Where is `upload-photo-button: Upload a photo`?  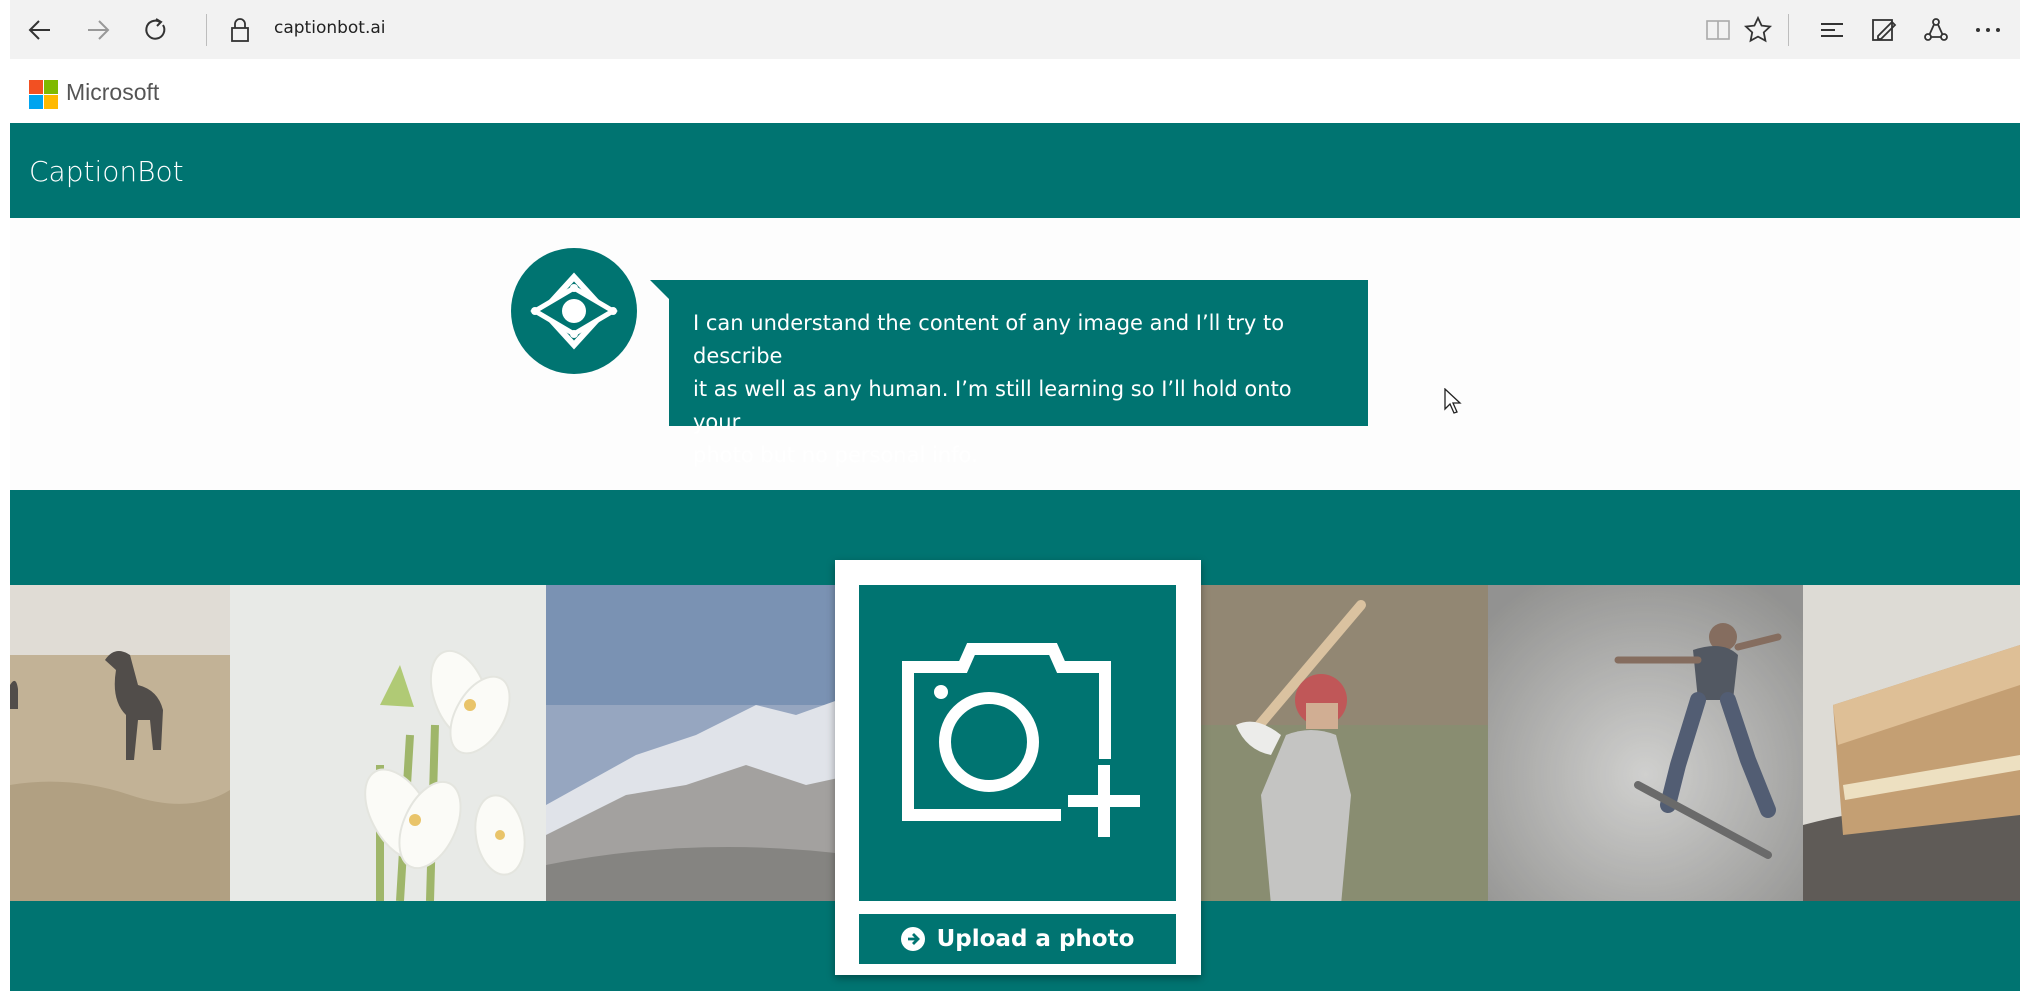
upload-photo-button: Upload a photo is located at coordinates (1017, 939).